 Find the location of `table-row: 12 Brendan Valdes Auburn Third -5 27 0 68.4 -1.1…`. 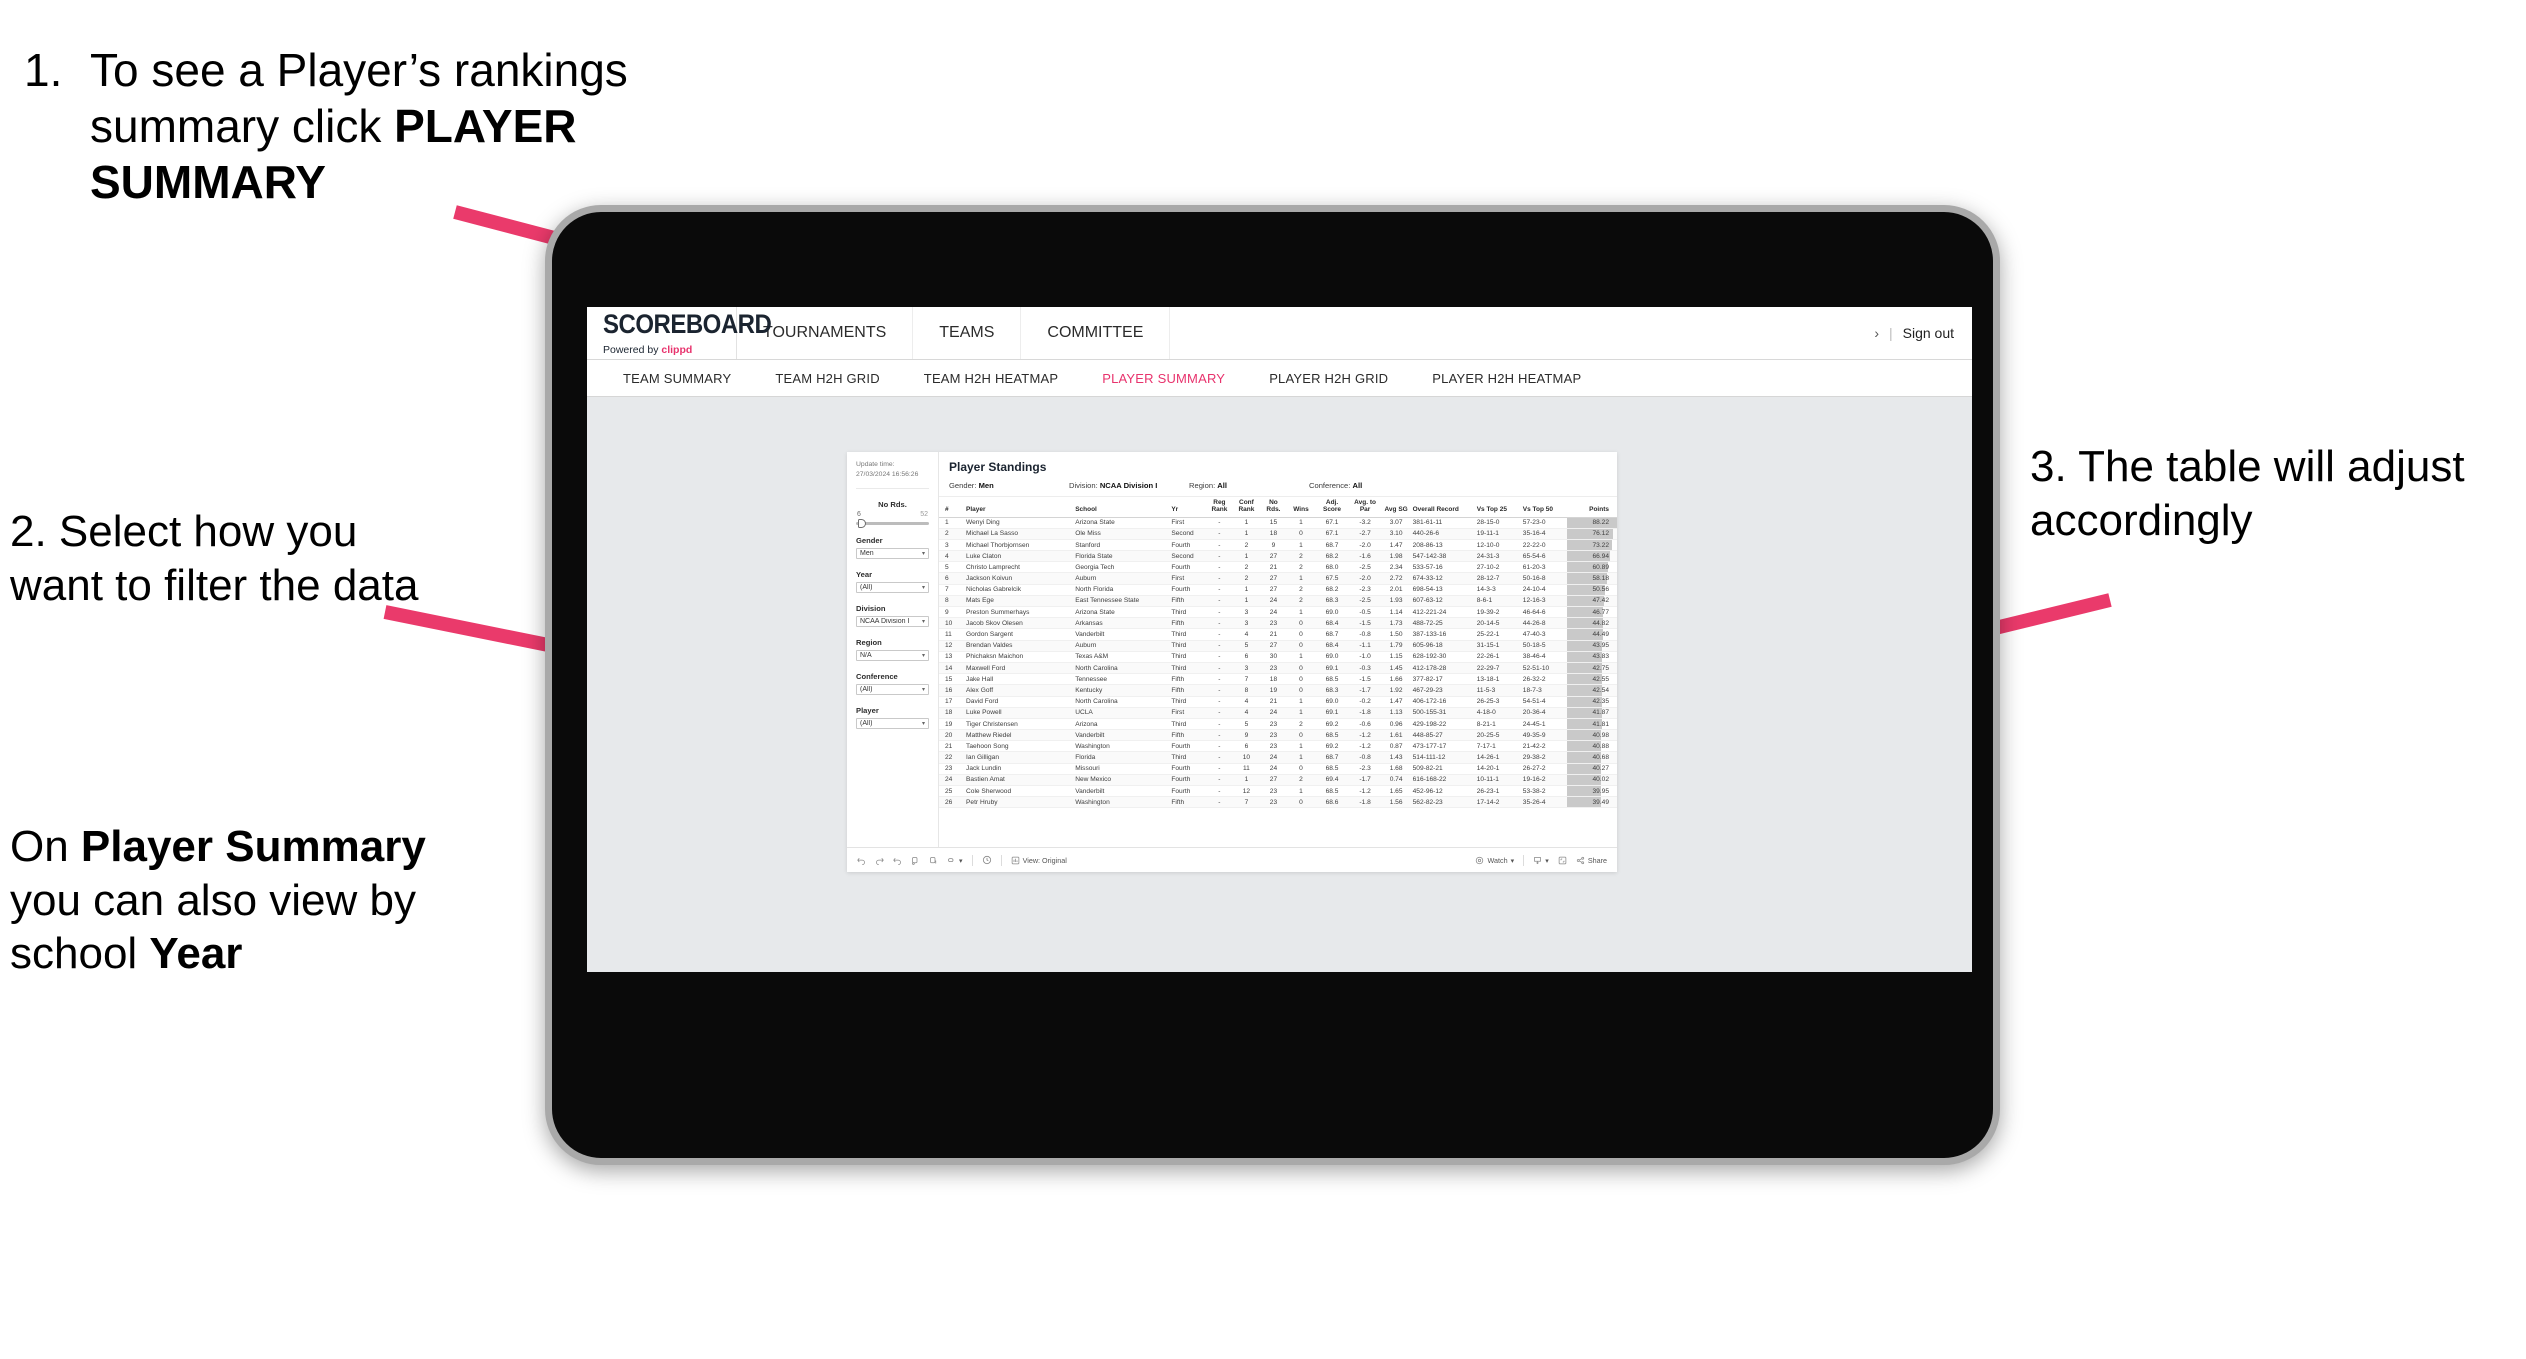

table-row: 12 Brendan Valdes Auburn Third -5 27 0 68.4 -1.1… is located at coordinates (1278, 646).